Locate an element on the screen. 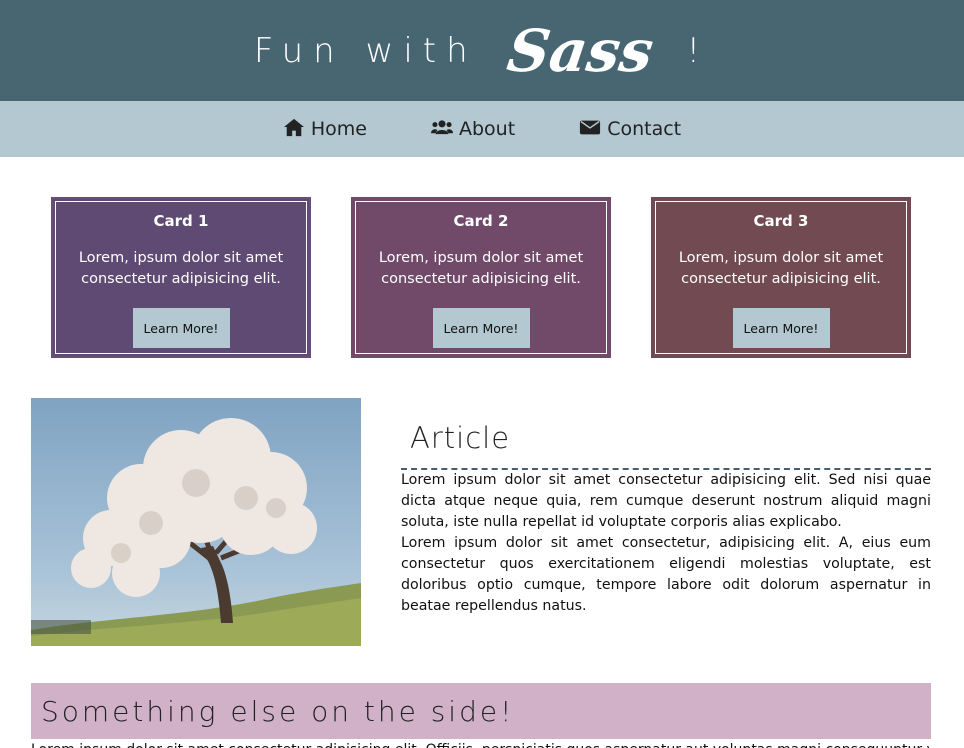 This screenshot has height=748, width=964. users-icon is located at coordinates (442, 129).